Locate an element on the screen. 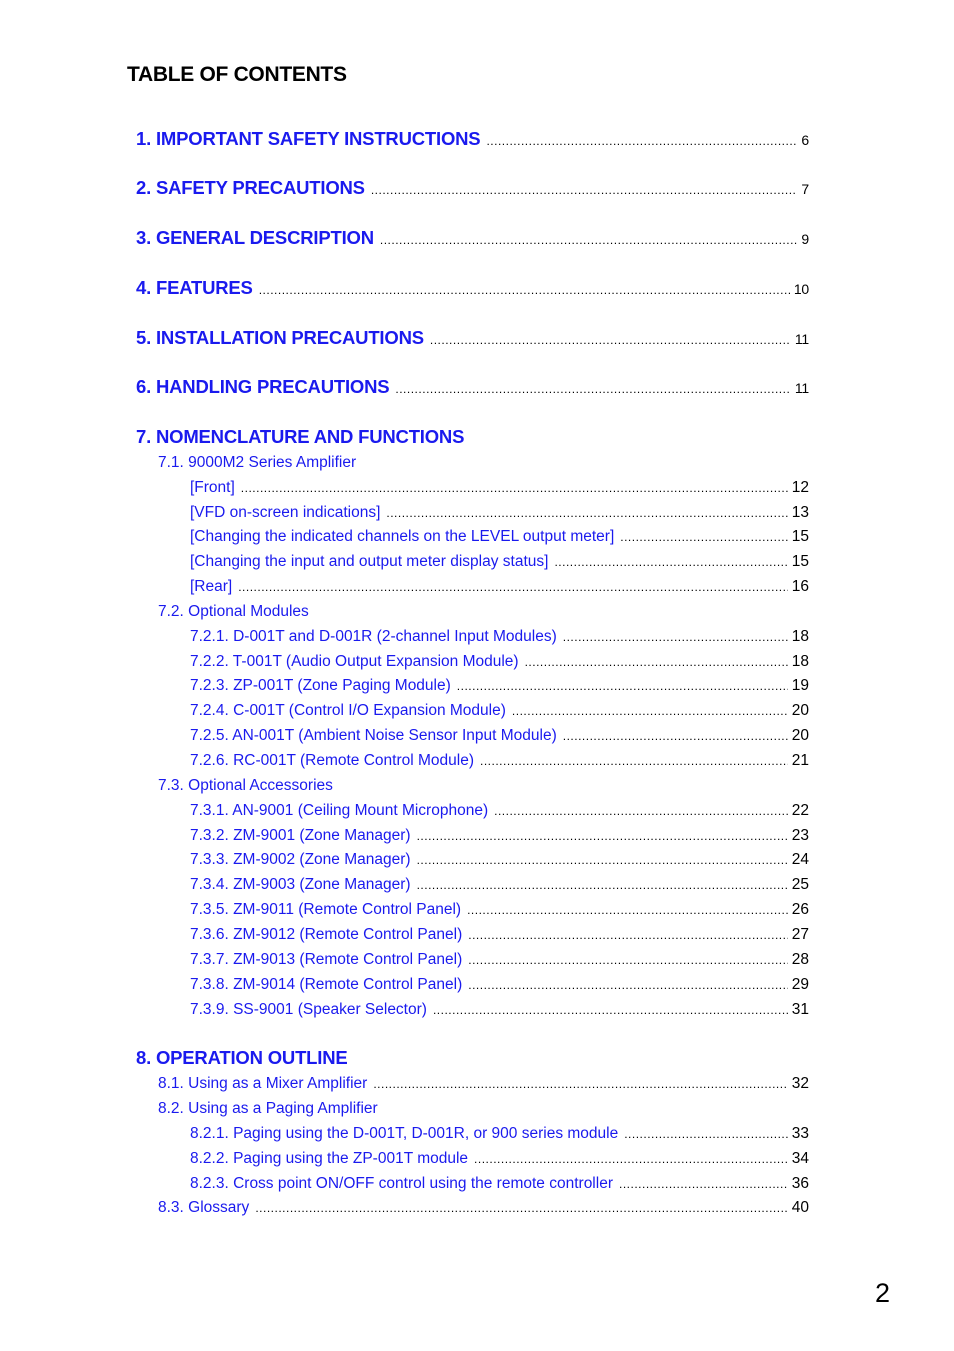 Image resolution: width=954 pixels, height=1351 pixels. toc-entry: 5. INSTALLATION PRECAUTIONS 11 is located at coordinates (472, 338).